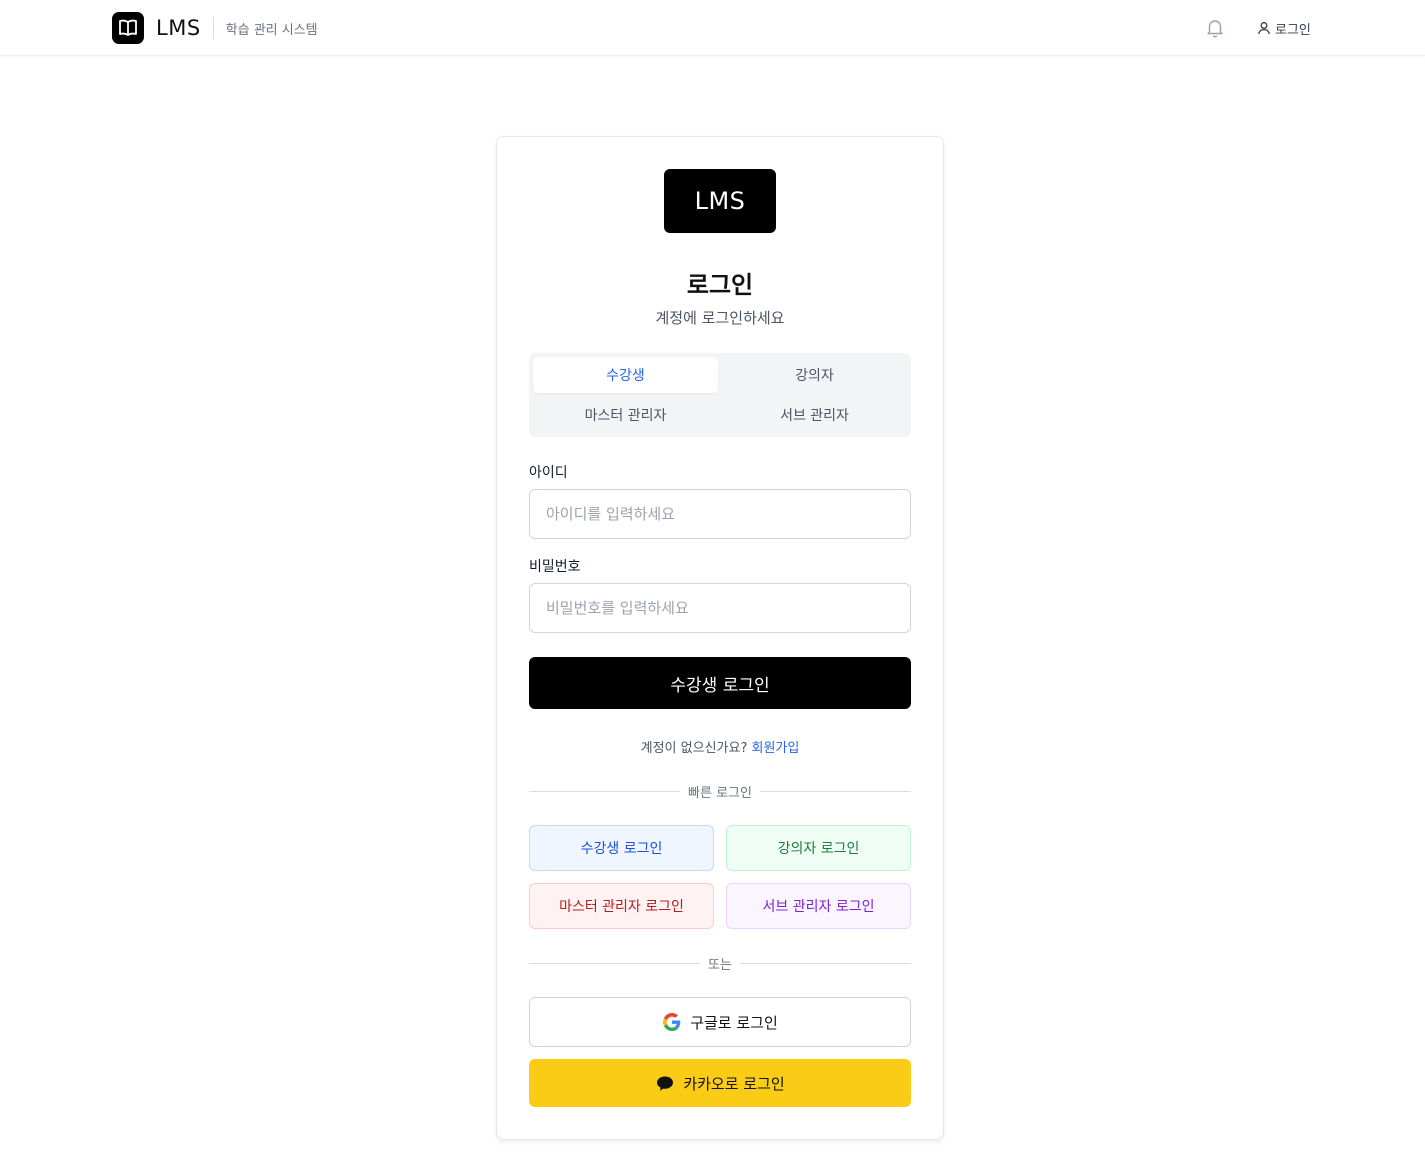  I want to click on brand-divider, so click(213, 28).